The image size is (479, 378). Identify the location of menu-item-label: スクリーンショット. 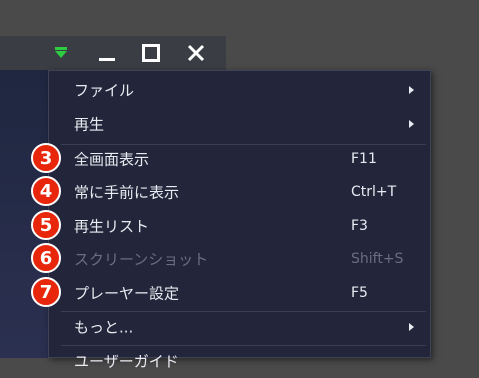
(141, 259).